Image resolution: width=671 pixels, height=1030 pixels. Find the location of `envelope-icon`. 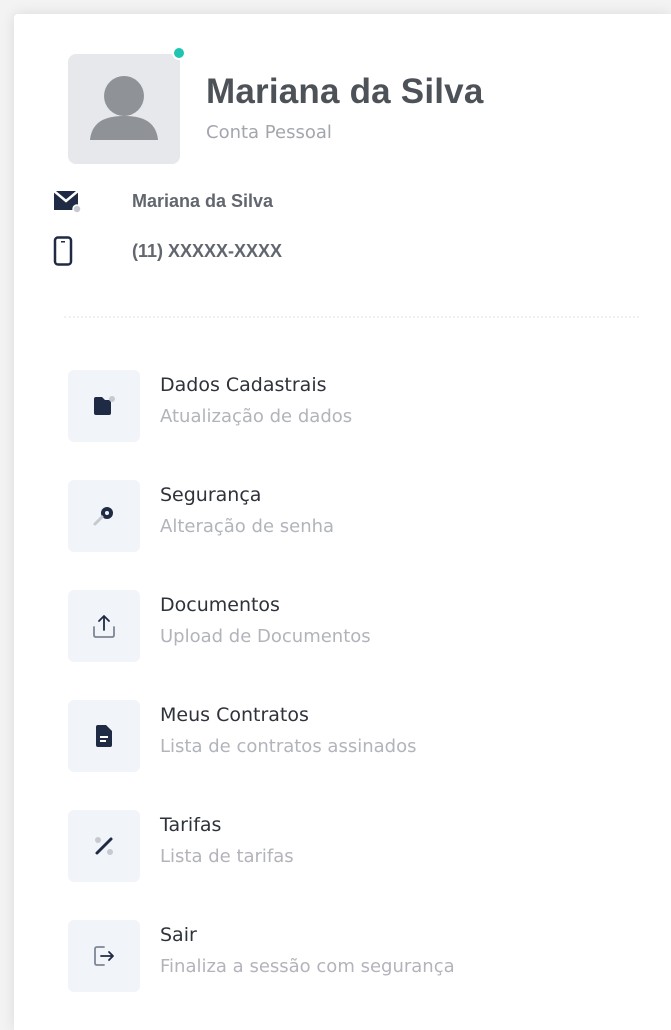

envelope-icon is located at coordinates (69, 201).